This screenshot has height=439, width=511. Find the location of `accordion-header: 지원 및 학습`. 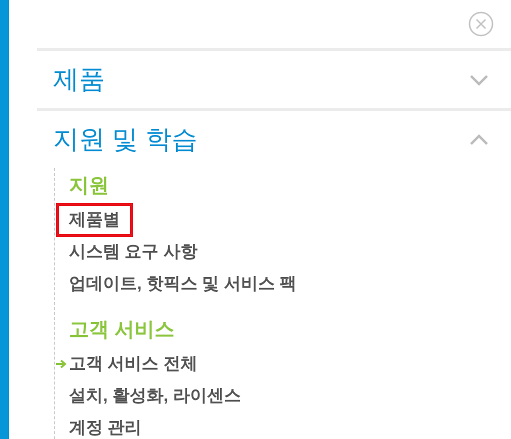

accordion-header: 지원 및 학습 is located at coordinates (274, 139).